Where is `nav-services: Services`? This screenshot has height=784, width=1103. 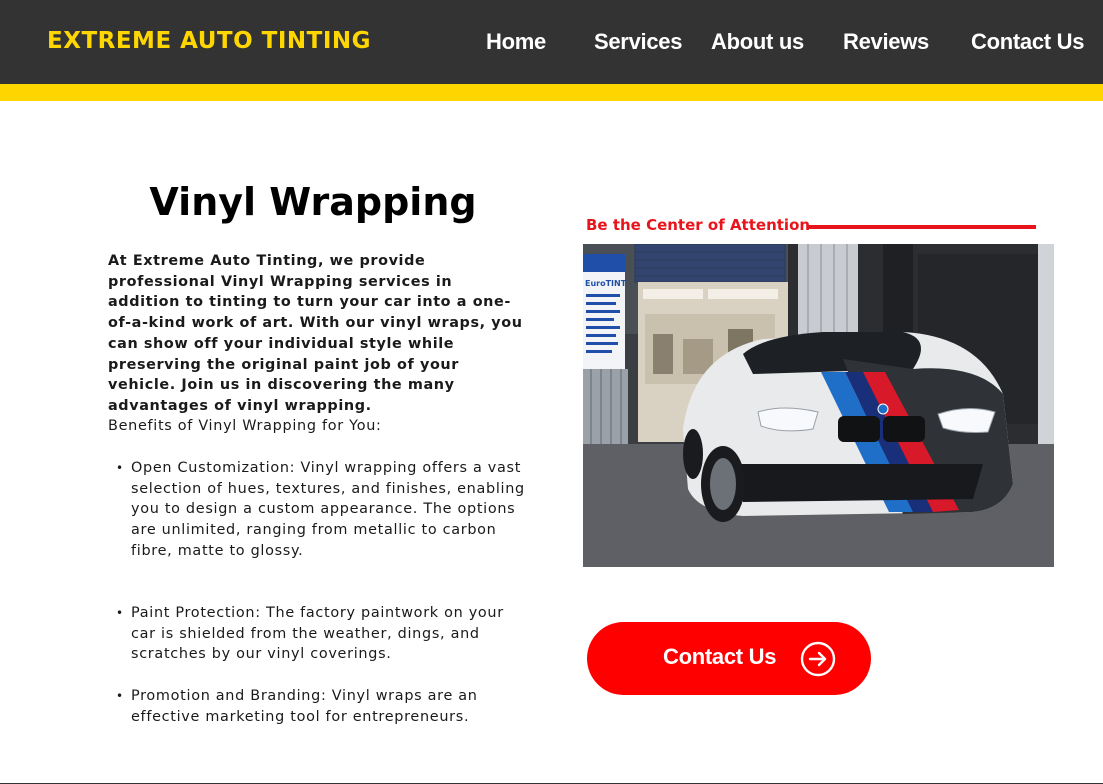
nav-services: Services is located at coordinates (638, 42).